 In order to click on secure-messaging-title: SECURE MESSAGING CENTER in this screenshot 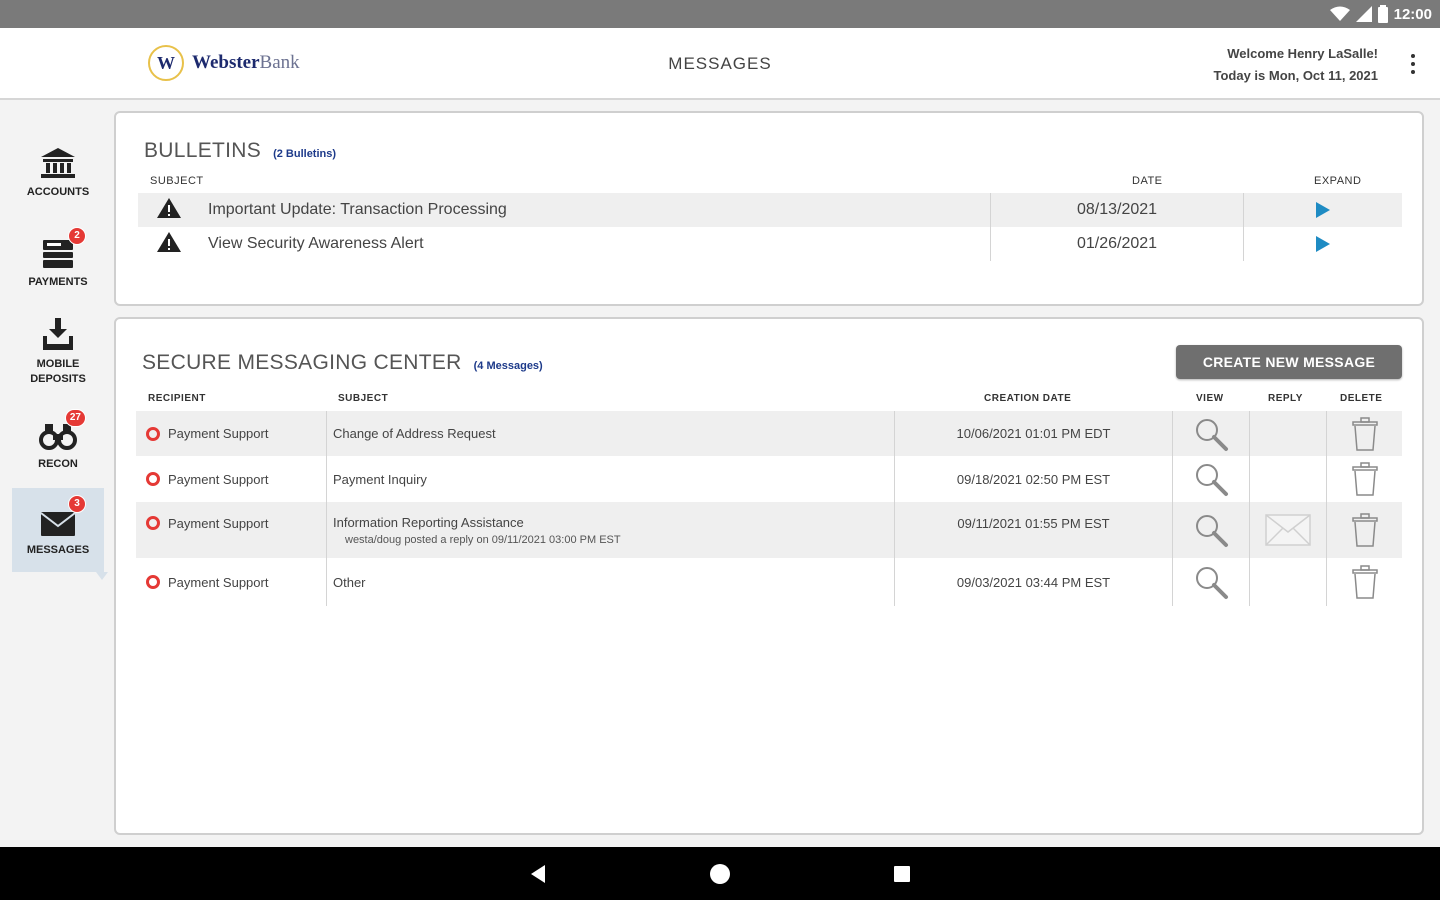, I will do `click(302, 362)`.